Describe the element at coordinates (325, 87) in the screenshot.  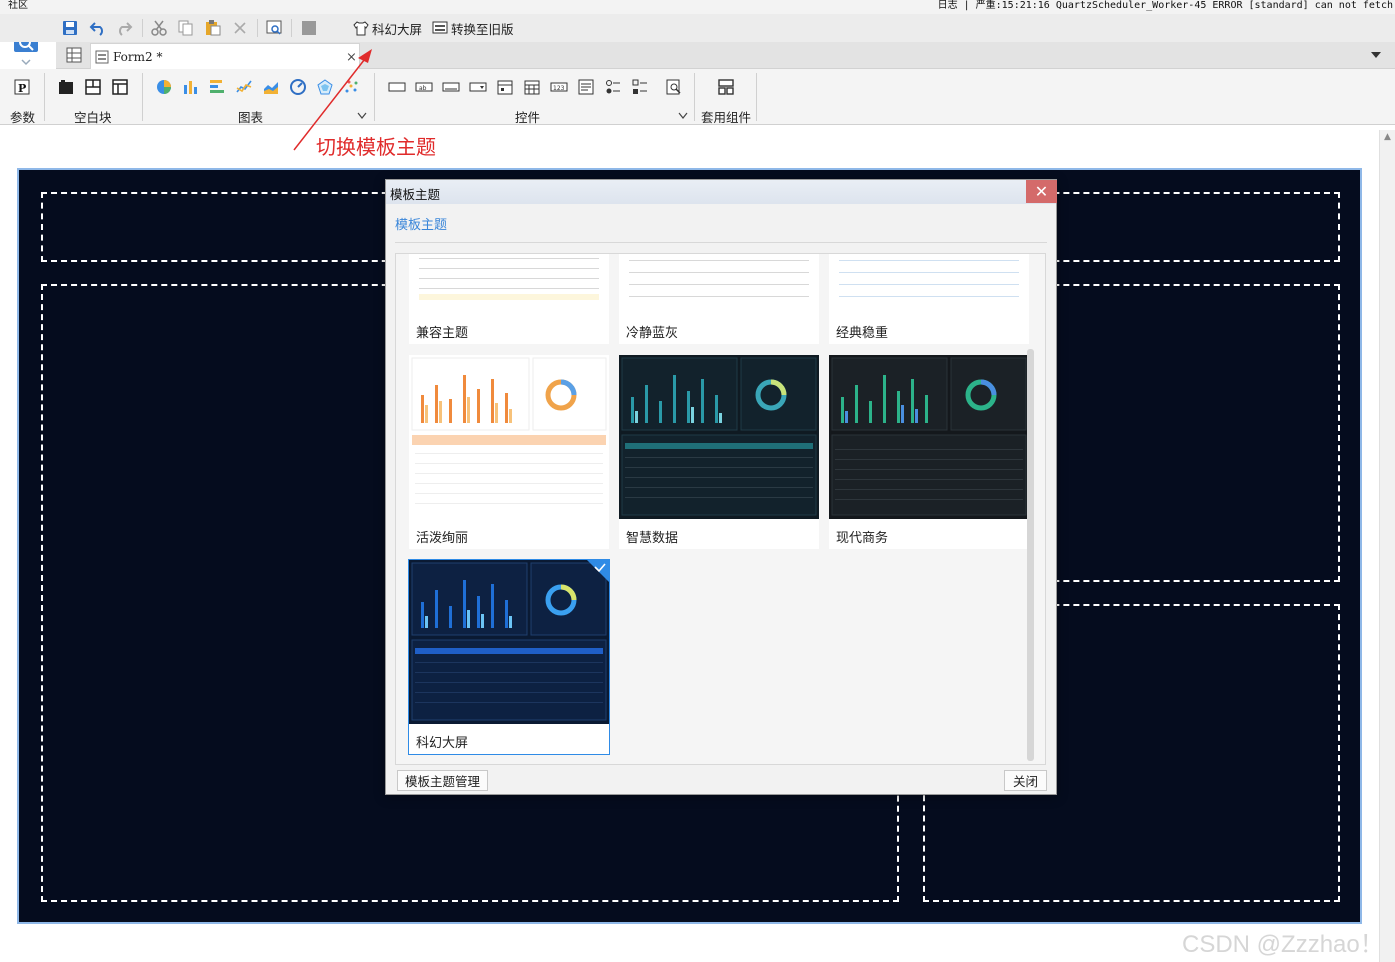
I see `radar-chart-icon` at that location.